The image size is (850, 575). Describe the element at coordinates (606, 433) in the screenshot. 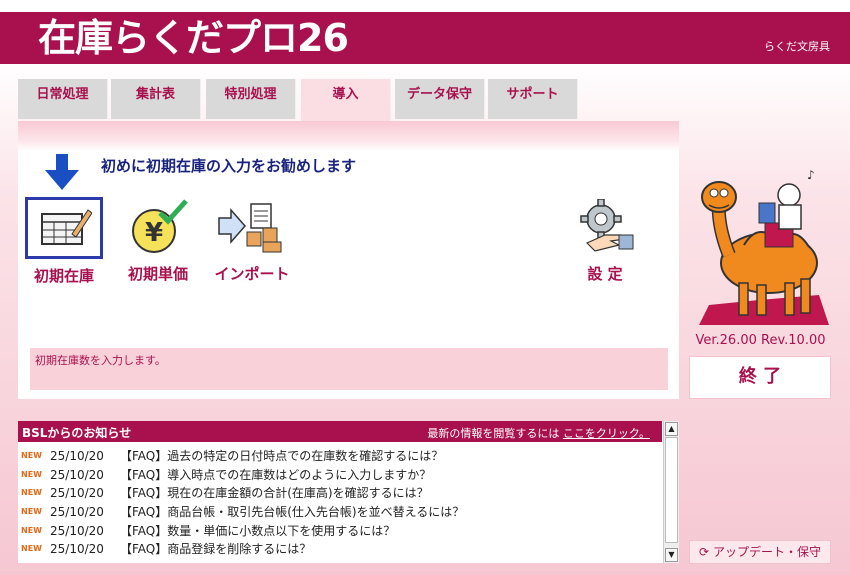

I see `news-latest-link: ここをクリック。` at that location.